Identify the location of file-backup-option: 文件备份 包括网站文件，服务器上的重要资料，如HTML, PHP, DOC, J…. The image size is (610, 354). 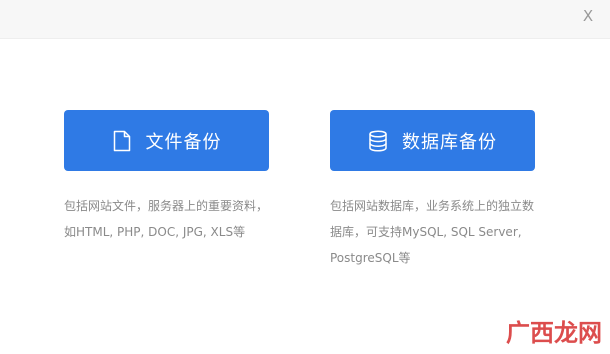
(166, 177).